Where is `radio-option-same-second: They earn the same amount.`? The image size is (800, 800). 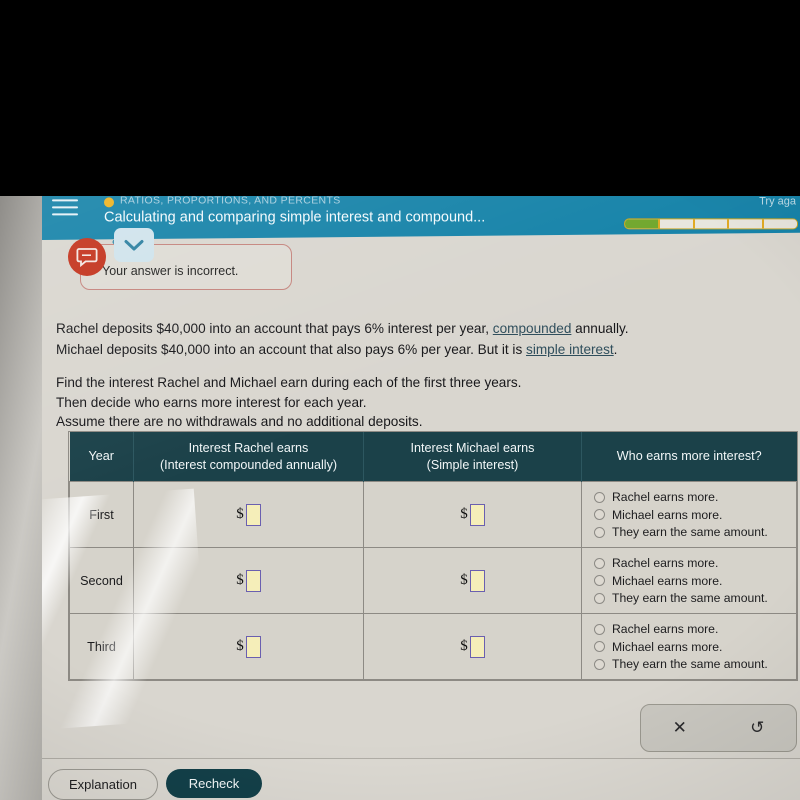 radio-option-same-second: They earn the same amount. is located at coordinates (695, 598).